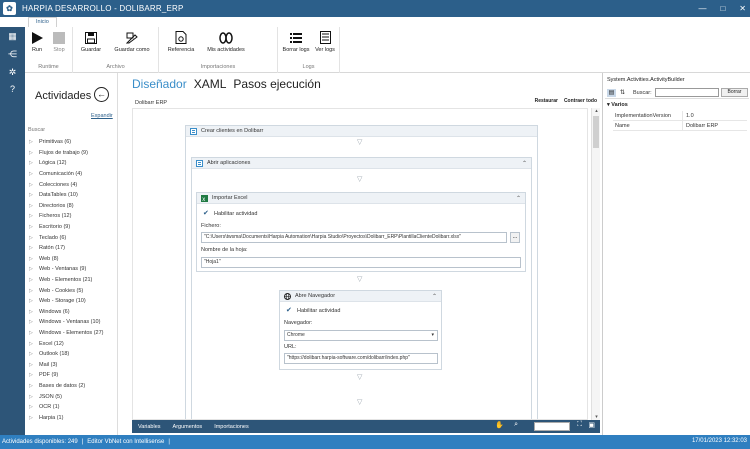 This screenshot has height=449, width=750. I want to click on close-button: ✕, so click(742, 8).